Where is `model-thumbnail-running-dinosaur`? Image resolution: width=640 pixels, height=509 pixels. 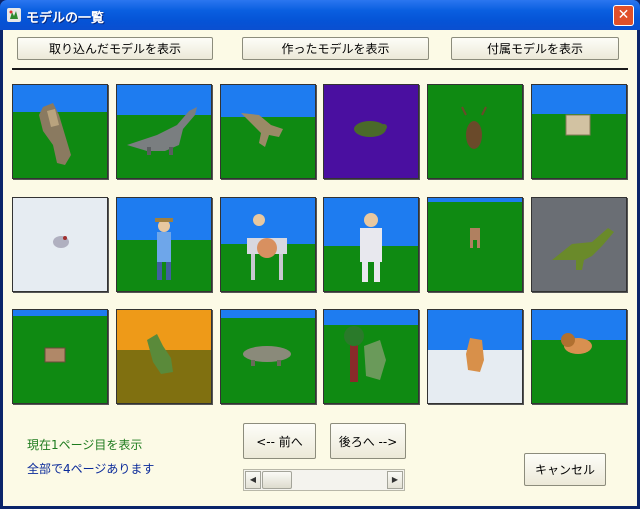 model-thumbnail-running-dinosaur is located at coordinates (268, 131).